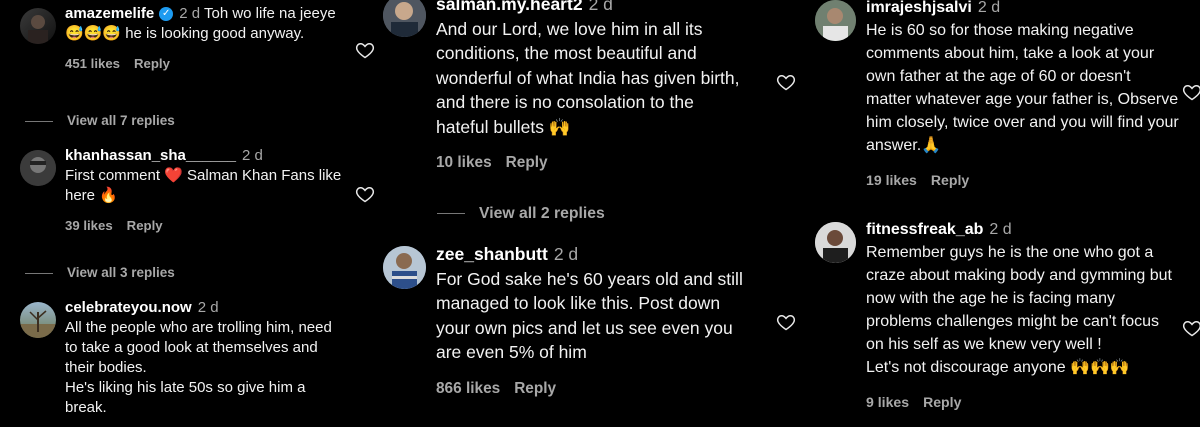  Describe the element at coordinates (166, 14) in the screenshot. I see `verified-badge-icon: ✓` at that location.